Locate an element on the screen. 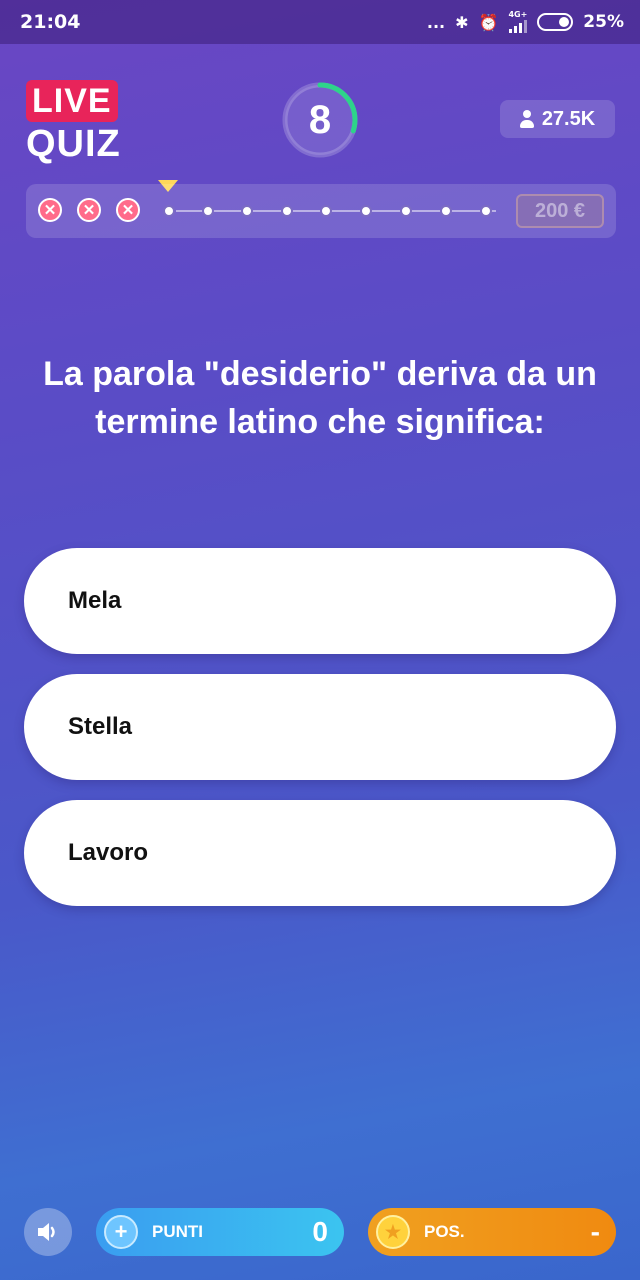 This screenshot has width=640, height=1280. alarm-icon: ⏰ is located at coordinates (488, 22).